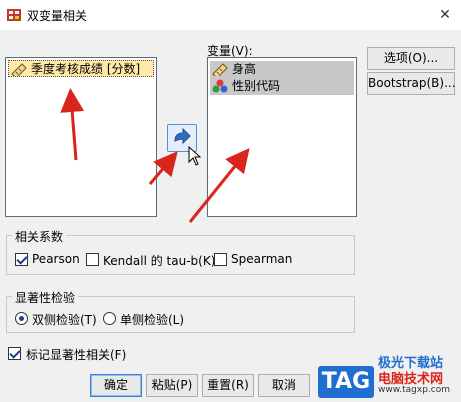 This screenshot has height=402, width=461. What do you see at coordinates (284, 385) in the screenshot?
I see `cancel-button: 取消` at bounding box center [284, 385].